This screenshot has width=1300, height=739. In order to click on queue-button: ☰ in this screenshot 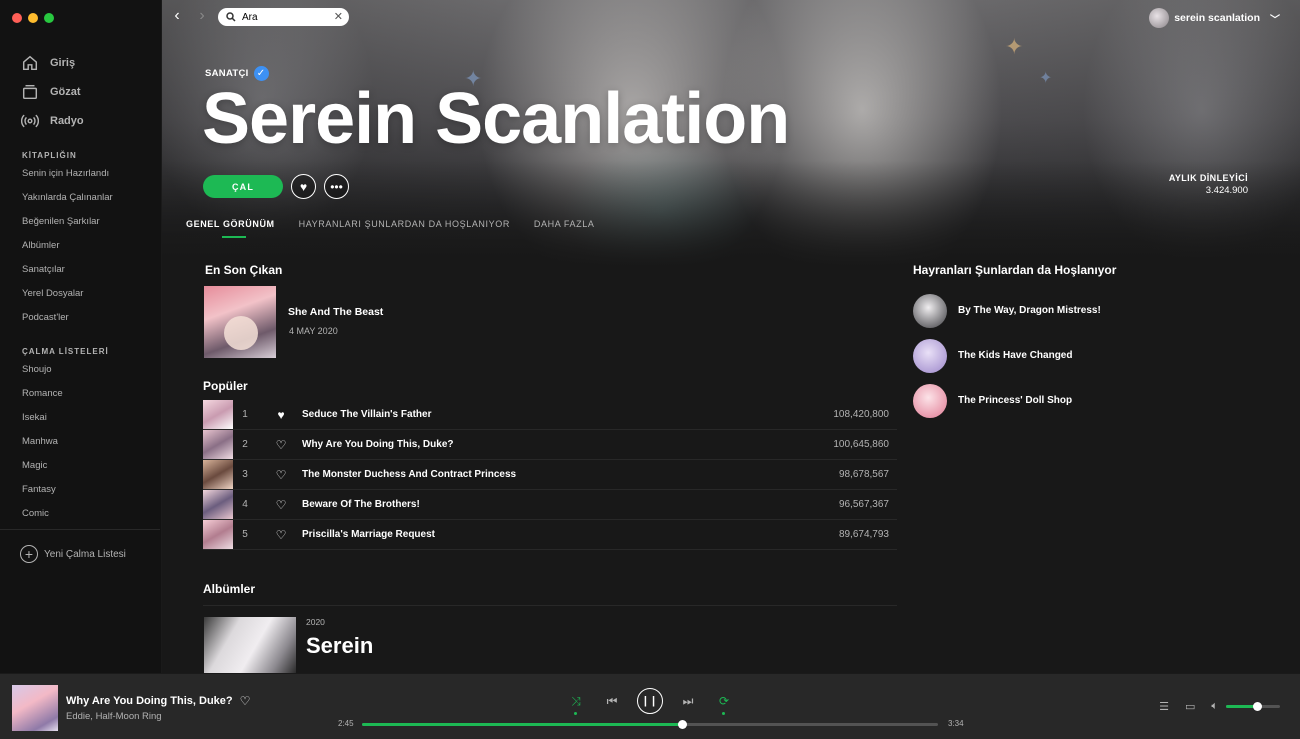, I will do `click(1164, 706)`.